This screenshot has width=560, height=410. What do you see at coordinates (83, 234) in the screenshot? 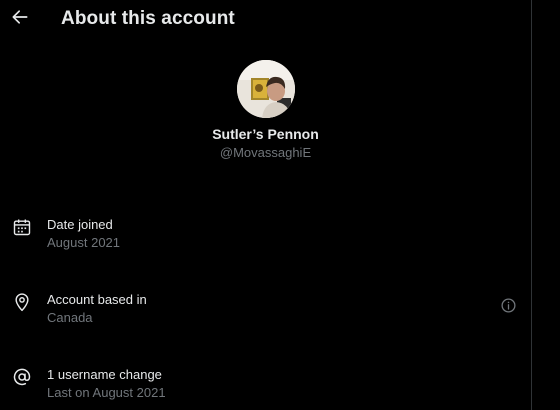
I see `info-text: Date joined August 2021` at bounding box center [83, 234].